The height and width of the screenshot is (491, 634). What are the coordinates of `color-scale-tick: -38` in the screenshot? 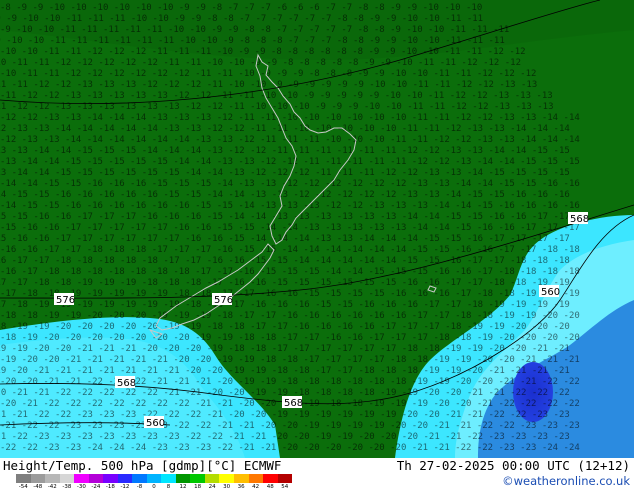 It's located at (67, 487).